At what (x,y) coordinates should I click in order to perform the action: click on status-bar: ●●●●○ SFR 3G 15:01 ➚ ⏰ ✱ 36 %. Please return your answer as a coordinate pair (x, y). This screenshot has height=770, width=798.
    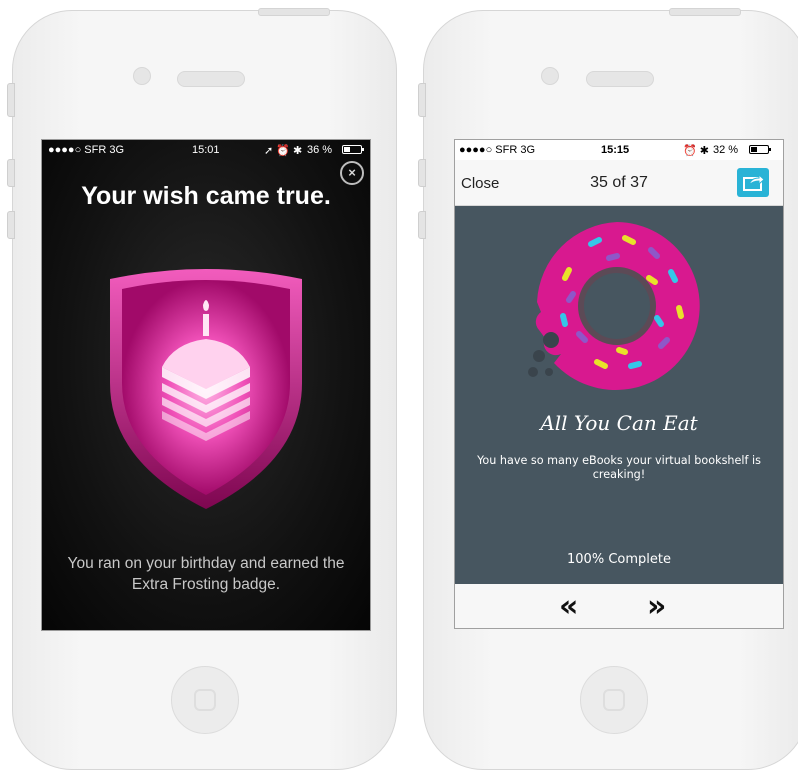
    Looking at the image, I should click on (206, 150).